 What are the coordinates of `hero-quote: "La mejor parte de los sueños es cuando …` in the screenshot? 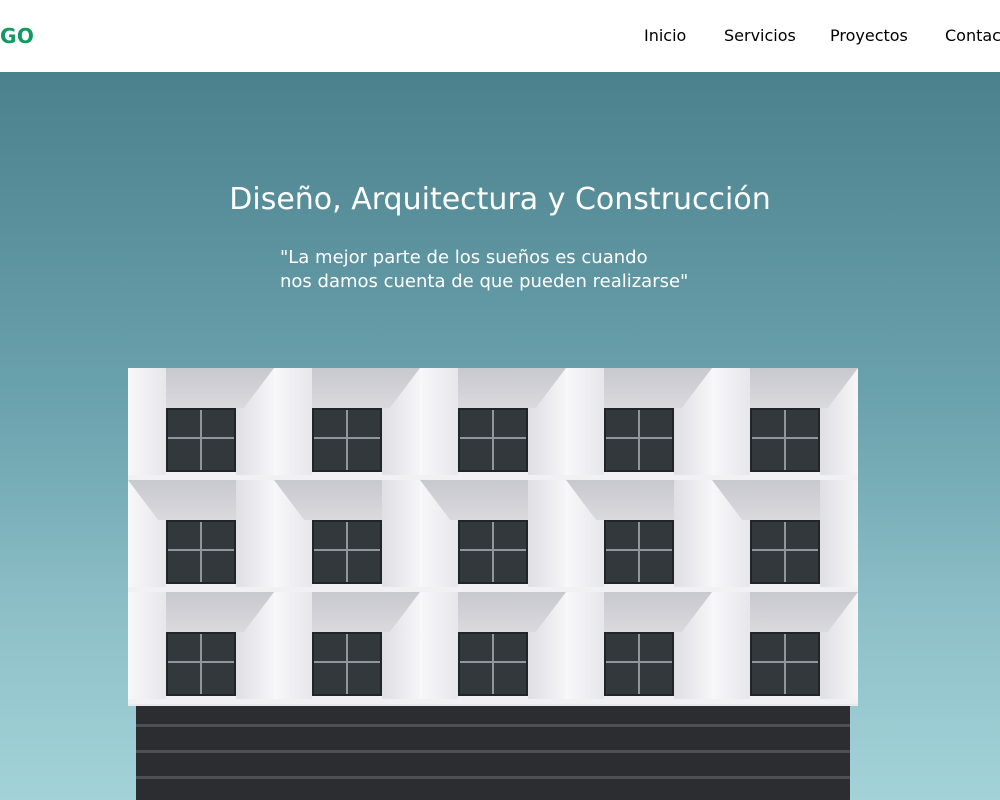 It's located at (484, 269).